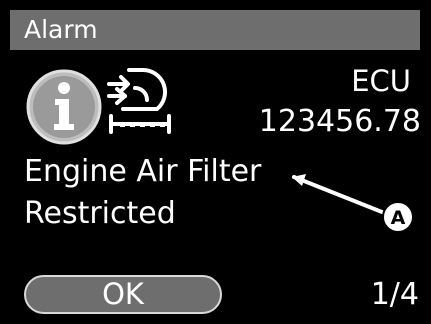 The image size is (431, 324). Describe the element at coordinates (353, 203) in the screenshot. I see `callout-pointer: A` at that location.